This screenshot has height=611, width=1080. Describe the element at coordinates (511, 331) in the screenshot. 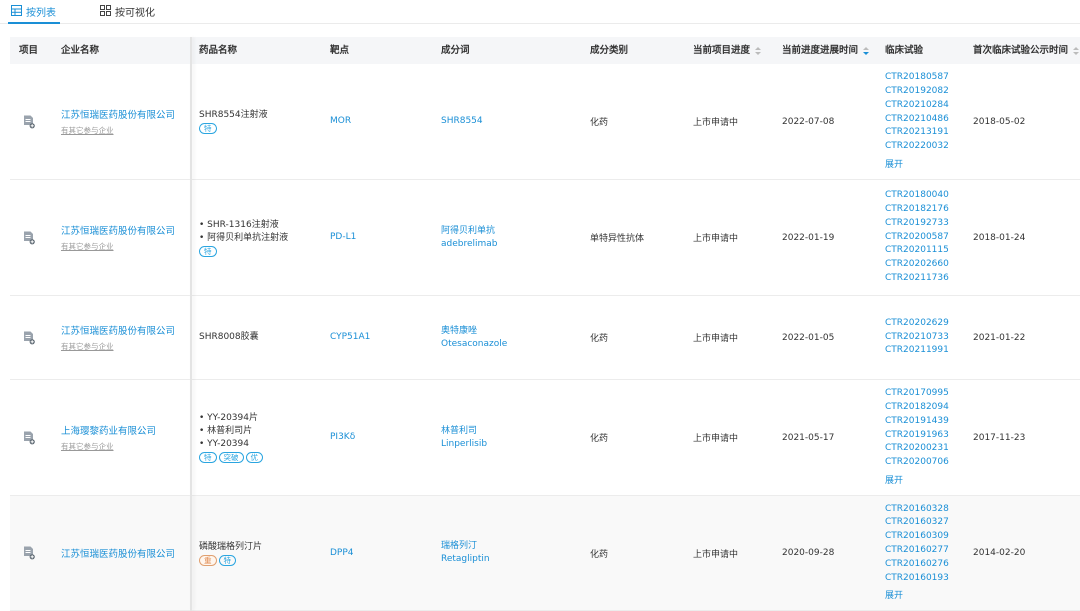

I see `ingredient-link: 奥特康唑` at that location.